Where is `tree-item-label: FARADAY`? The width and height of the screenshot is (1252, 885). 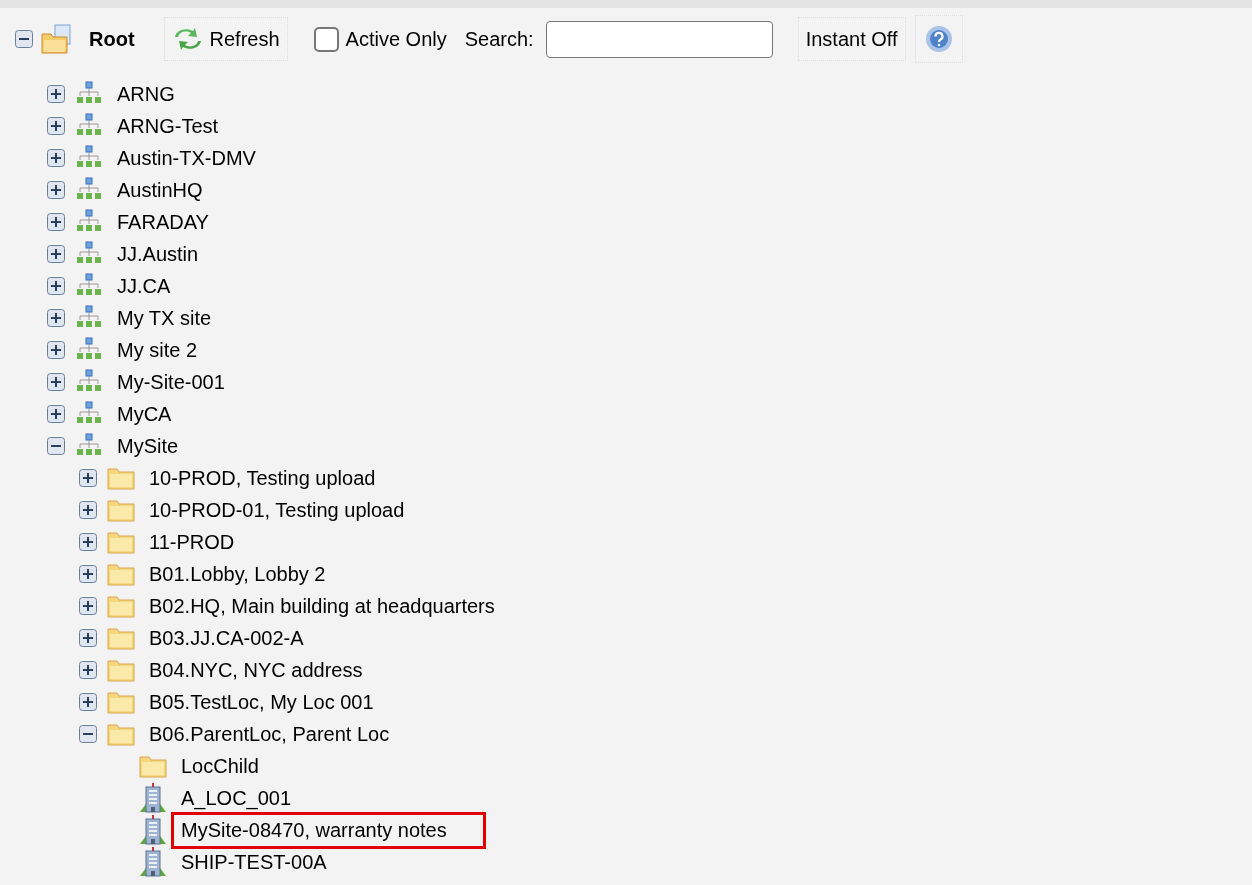 tree-item-label: FARADAY is located at coordinates (163, 222).